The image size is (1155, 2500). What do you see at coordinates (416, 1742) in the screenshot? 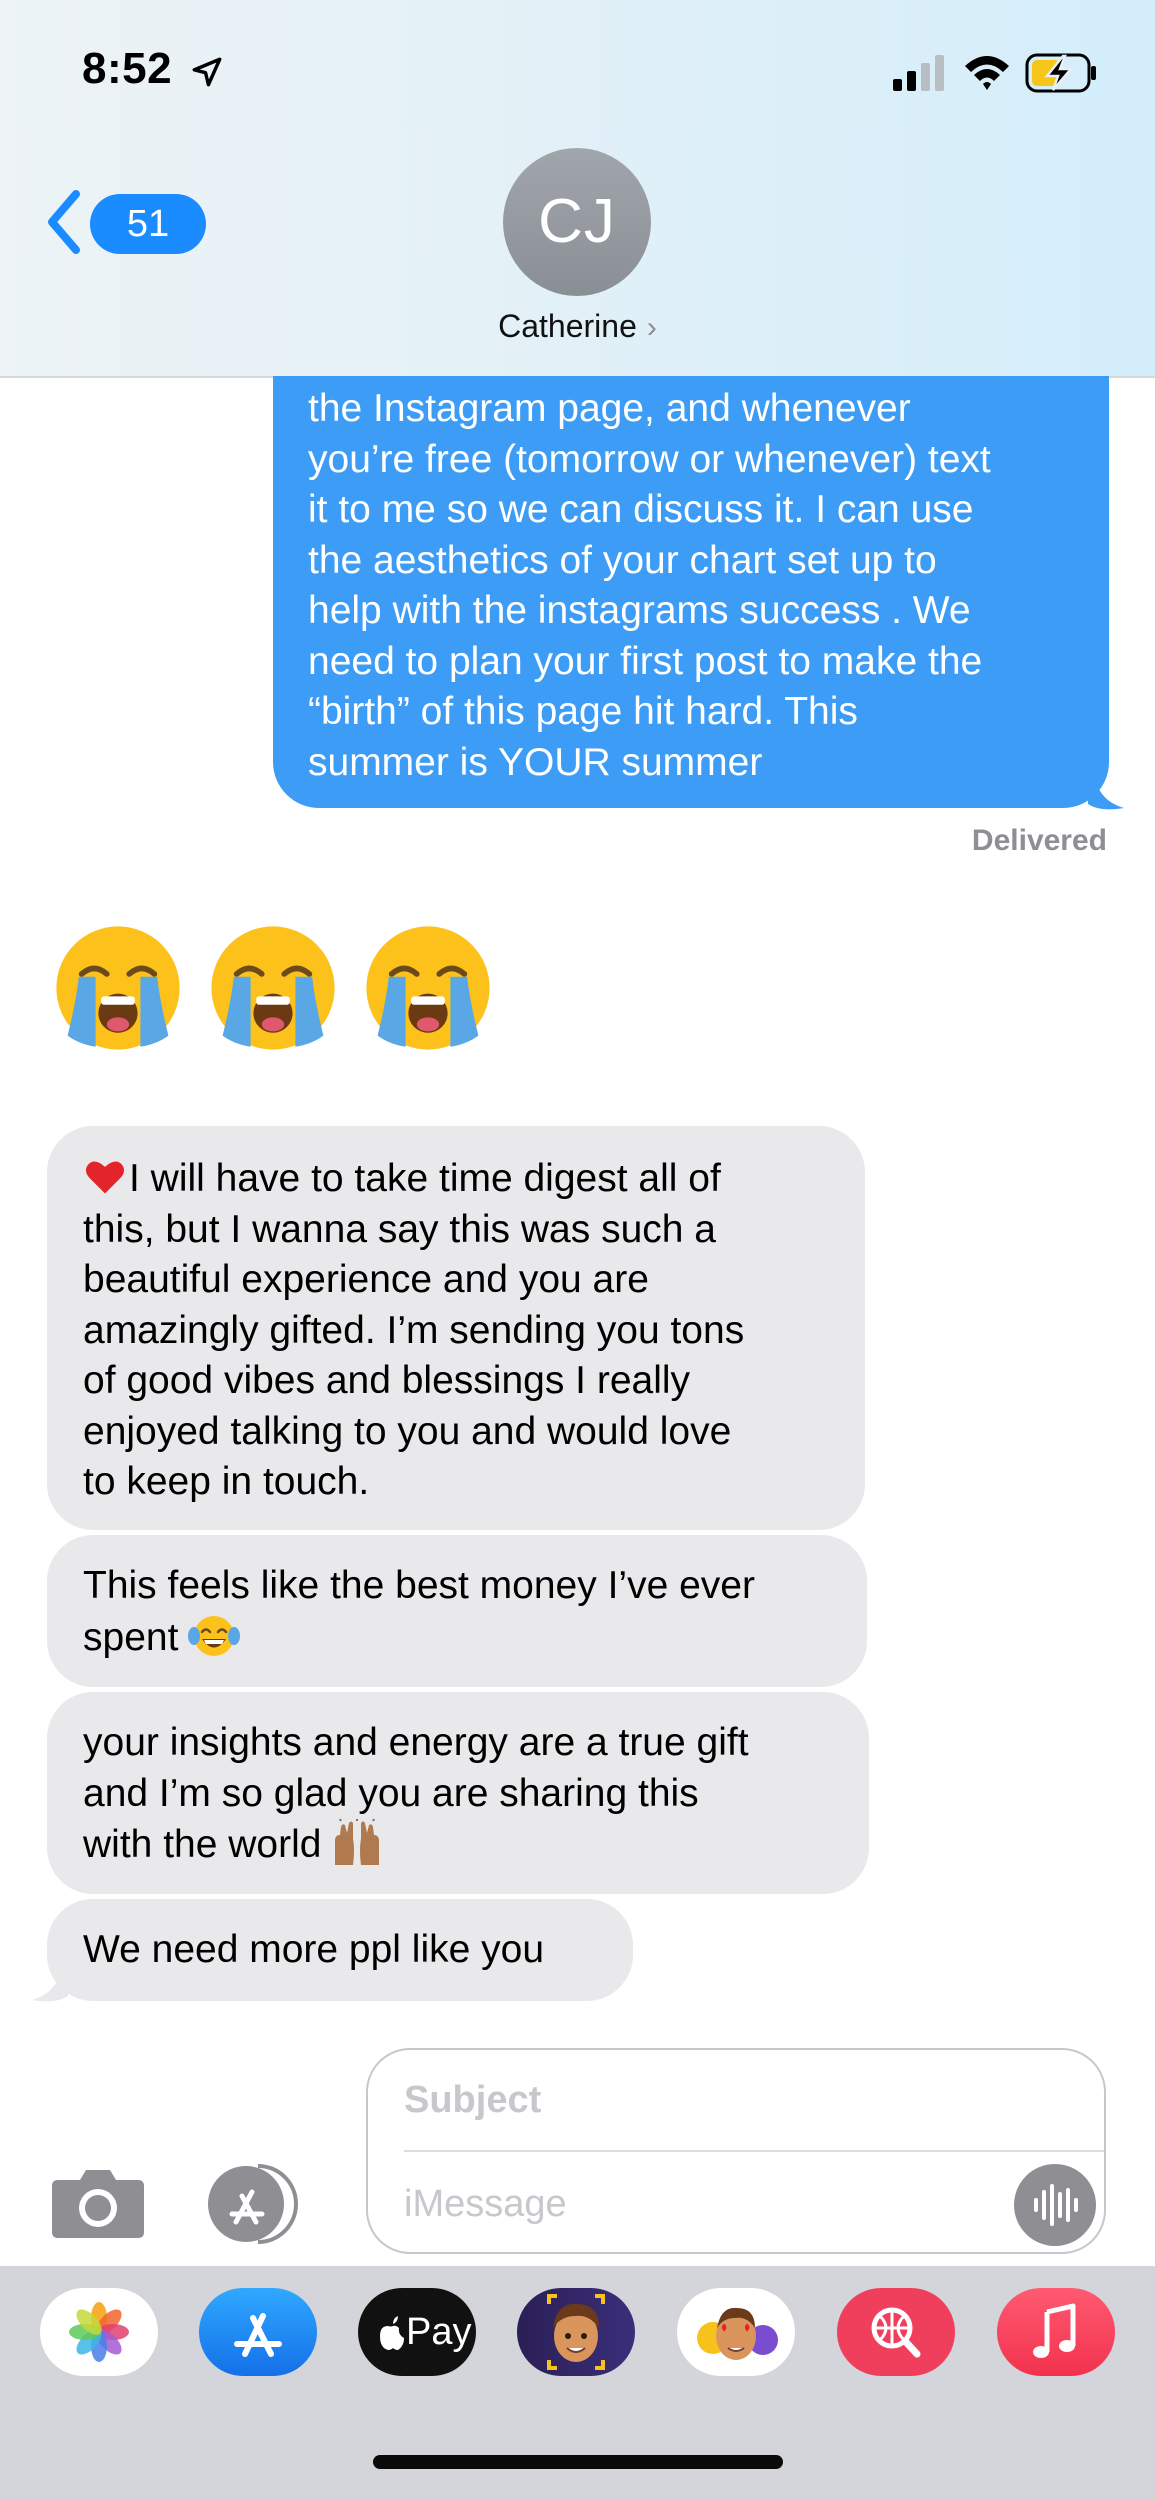
I see `message-line: your insights and energy are a true gift` at bounding box center [416, 1742].